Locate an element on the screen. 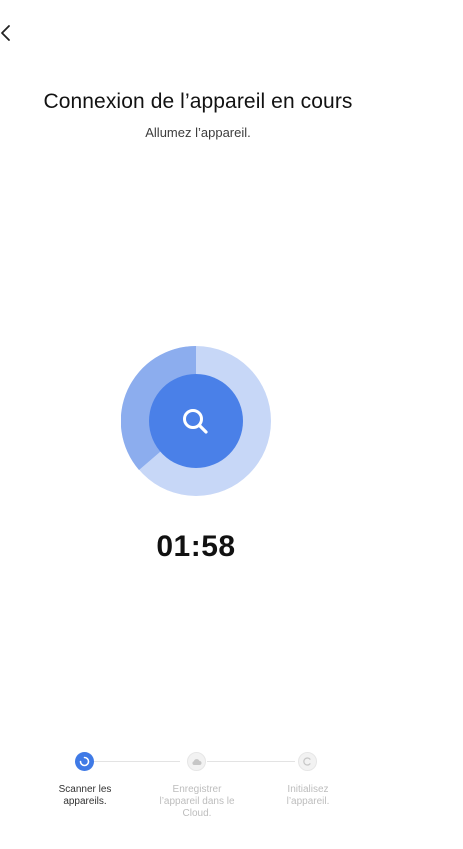 The image size is (463, 849). chevron-left-icon is located at coordinates (5, 33).